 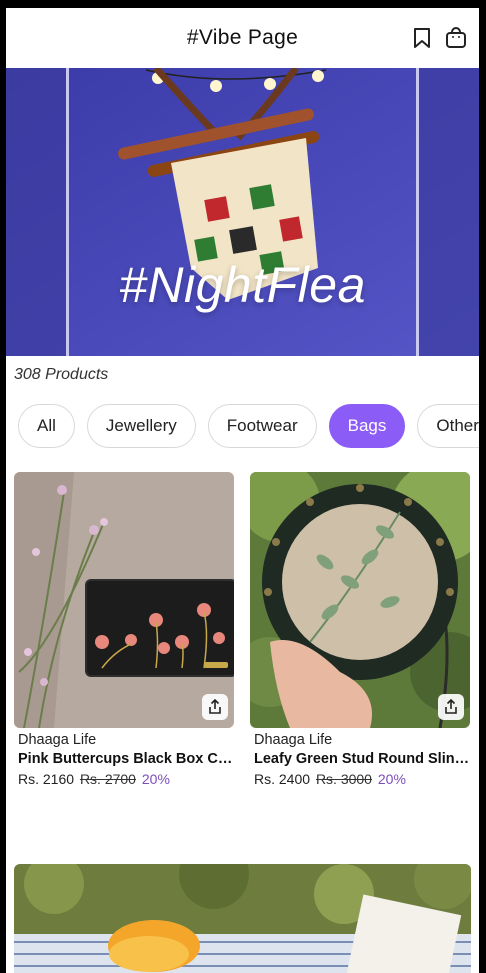 I want to click on page-title: #Vibe Page, so click(x=242, y=37).